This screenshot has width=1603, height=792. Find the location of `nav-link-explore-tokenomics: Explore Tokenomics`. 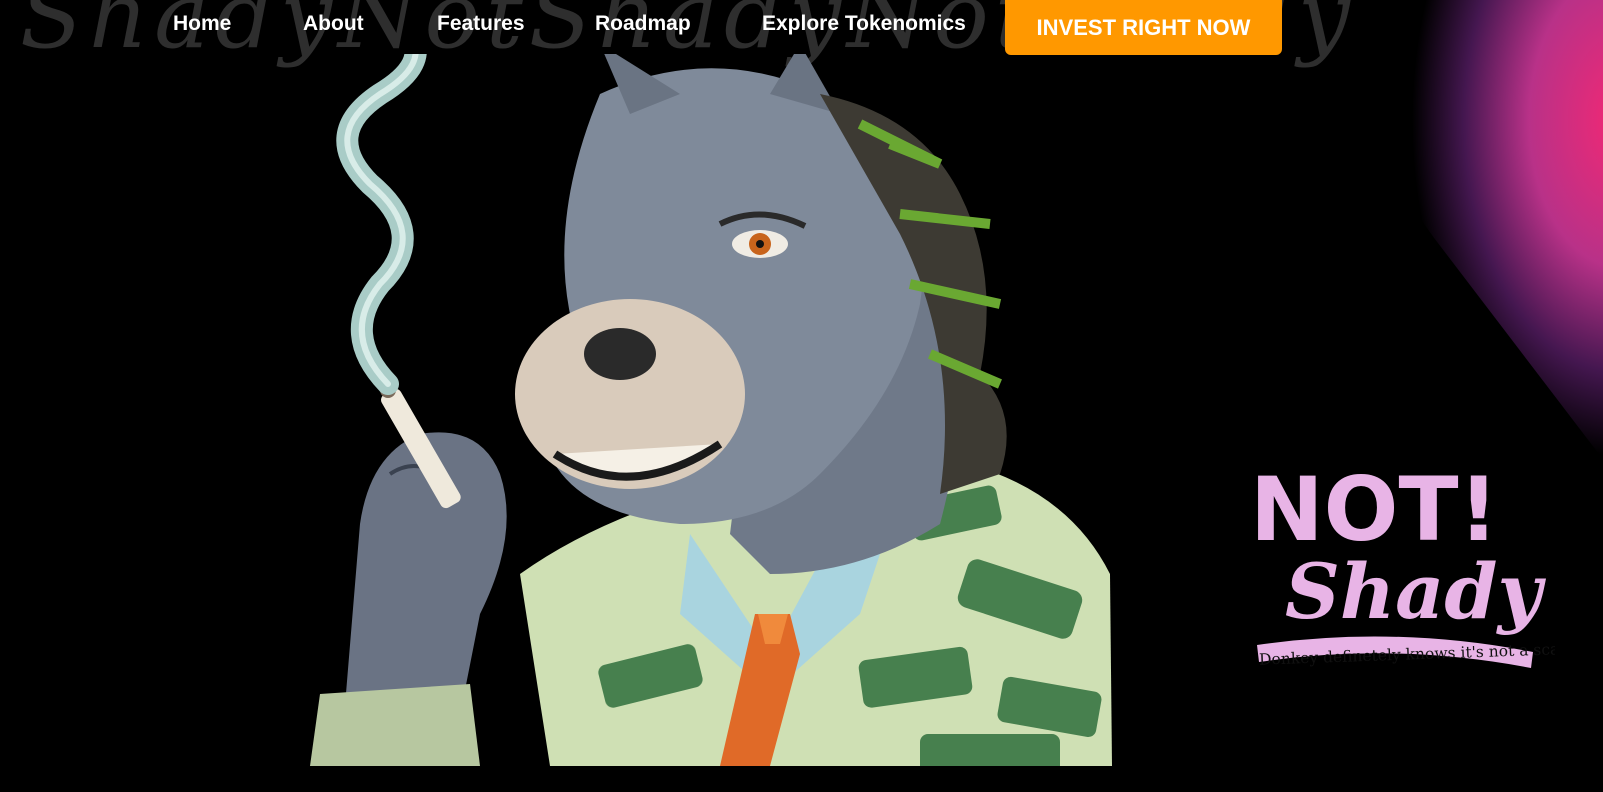

nav-link-explore-tokenomics: Explore Tokenomics is located at coordinates (864, 24).